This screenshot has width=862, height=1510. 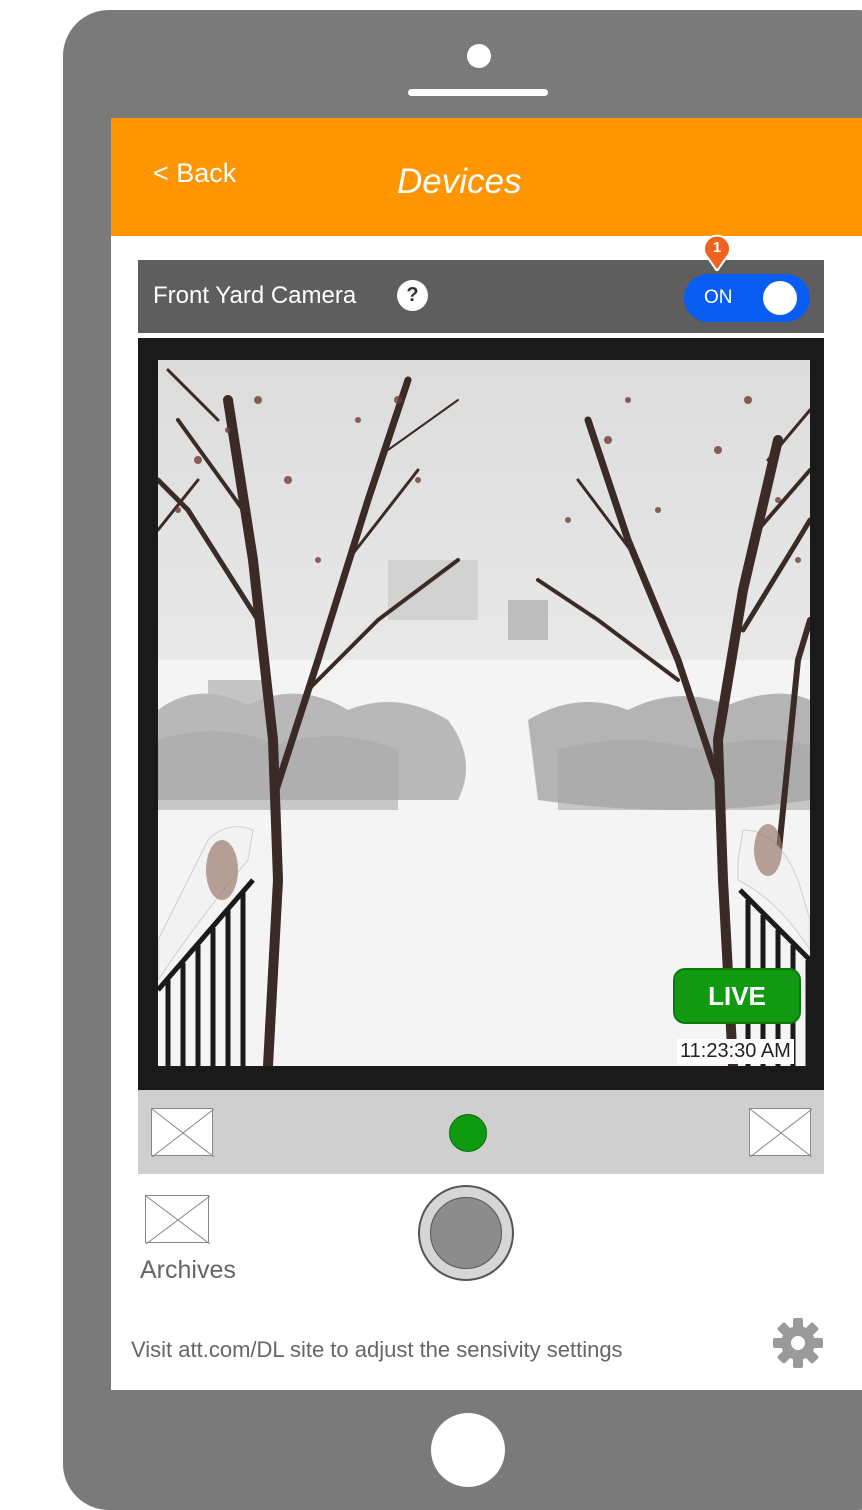 I want to click on front-camera-dot, so click(x=479, y=56).